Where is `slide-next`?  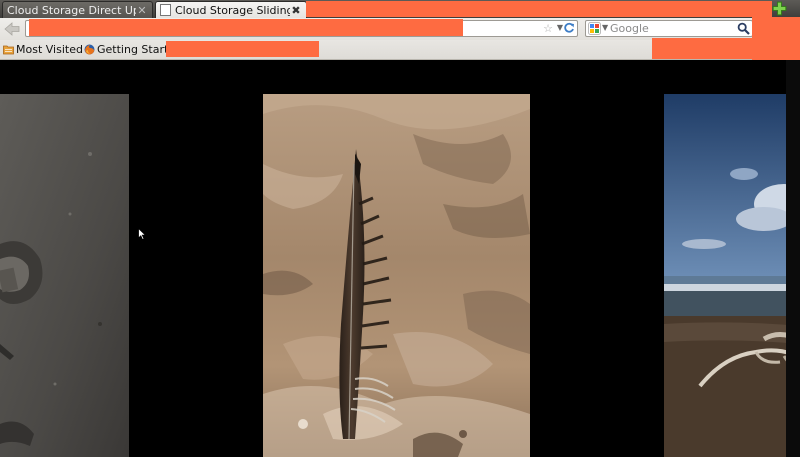
slide-next is located at coordinates (732, 275).